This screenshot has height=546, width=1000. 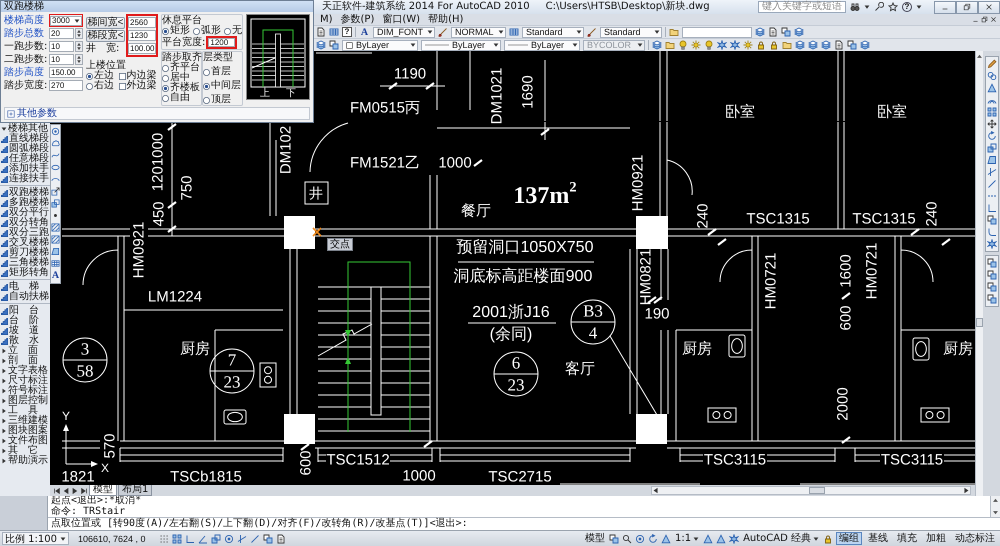 I want to click on menu-group: 文字表格, so click(x=25, y=371).